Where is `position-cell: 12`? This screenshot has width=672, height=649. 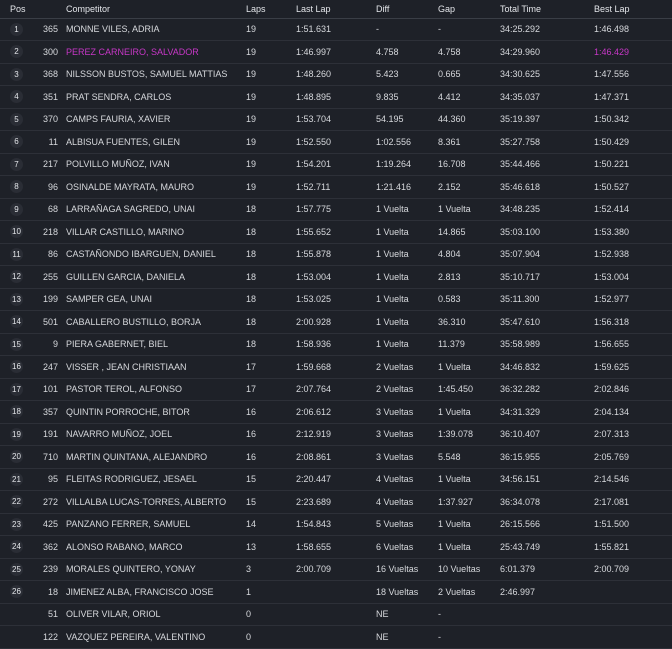
position-cell: 12 is located at coordinates (15, 277).